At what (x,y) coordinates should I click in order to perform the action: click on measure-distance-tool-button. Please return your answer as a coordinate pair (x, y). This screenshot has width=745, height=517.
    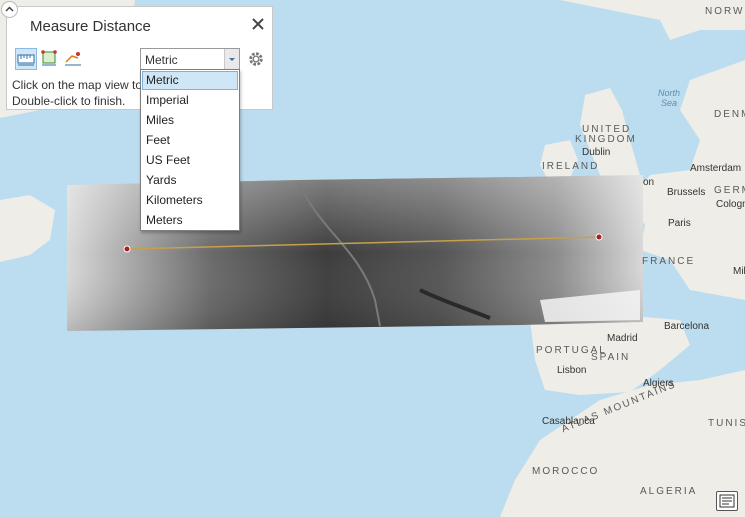
    Looking at the image, I should click on (26, 59).